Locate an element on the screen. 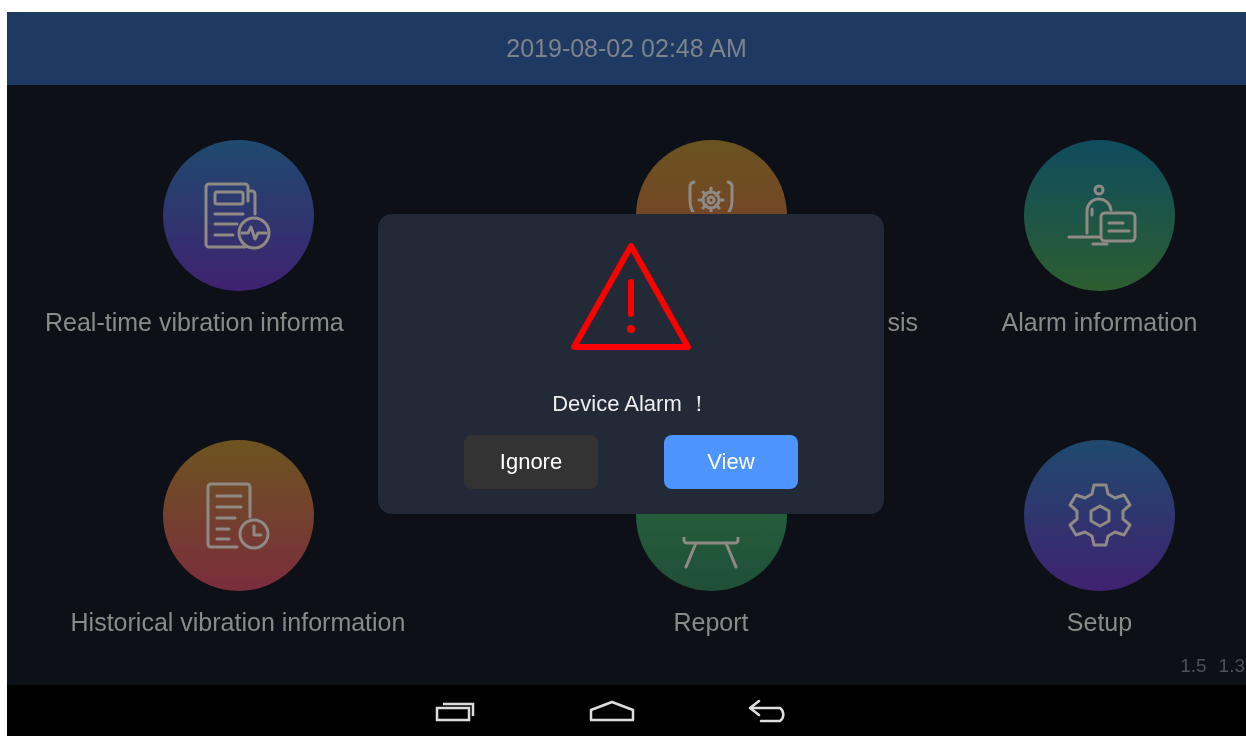 Image resolution: width=1246 pixels, height=736 pixels. tile-label: Alarm information is located at coordinates (1099, 322).